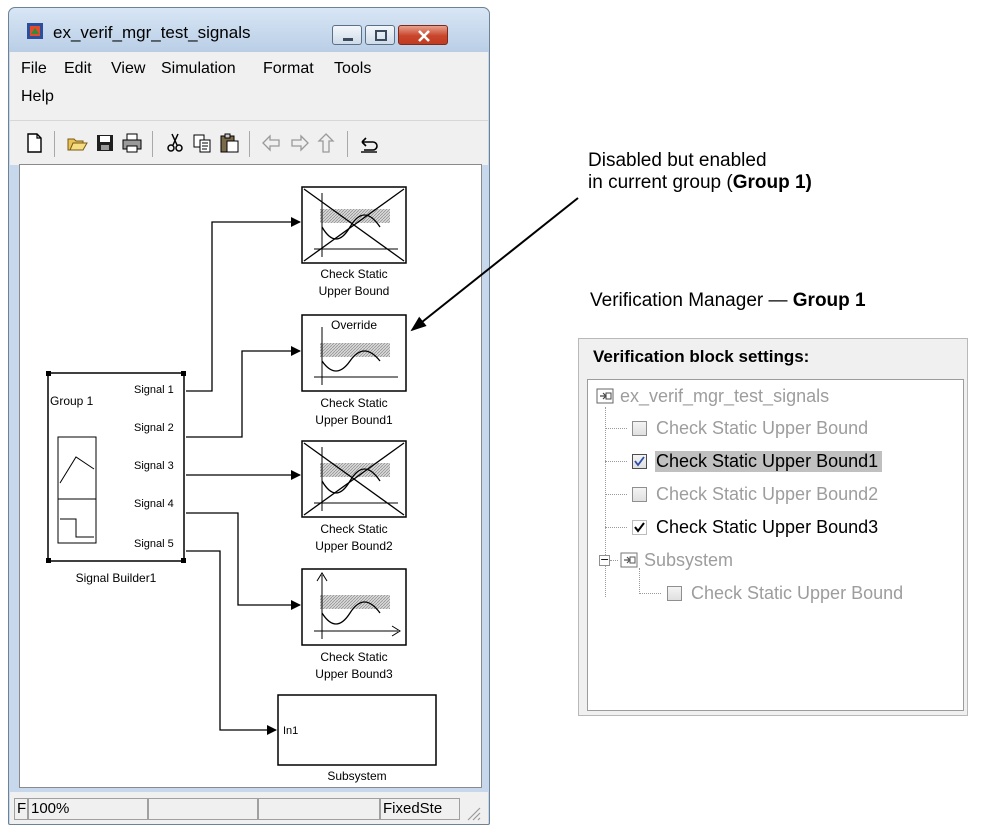 This screenshot has width=981, height=832. Describe the element at coordinates (701, 356) in the screenshot. I see `verification-settings-header: Verification block settings:` at that location.